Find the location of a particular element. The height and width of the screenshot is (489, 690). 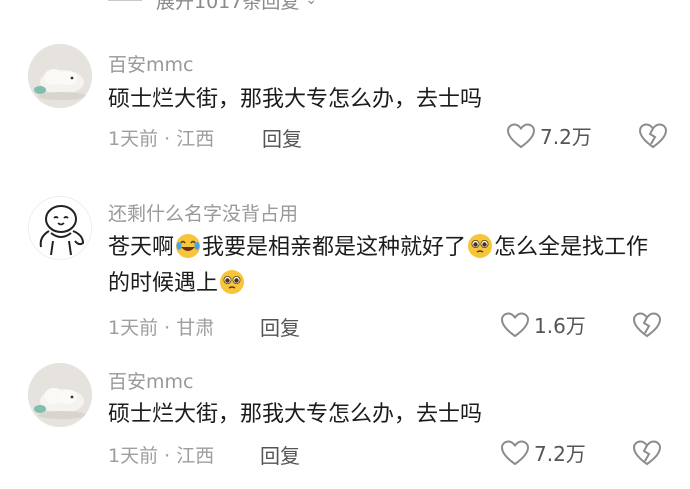

like-button: 1.6万 is located at coordinates (543, 324).